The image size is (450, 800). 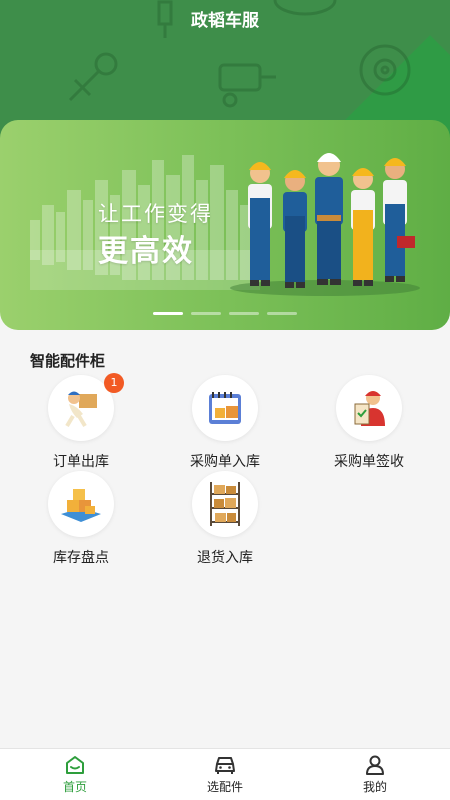 I want to click on tab-mine: 我的, so click(x=375, y=774).